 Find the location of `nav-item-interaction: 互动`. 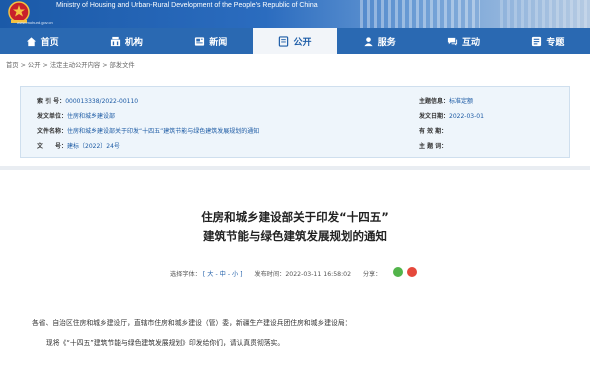

nav-item-interaction: 互动 is located at coordinates (463, 41).